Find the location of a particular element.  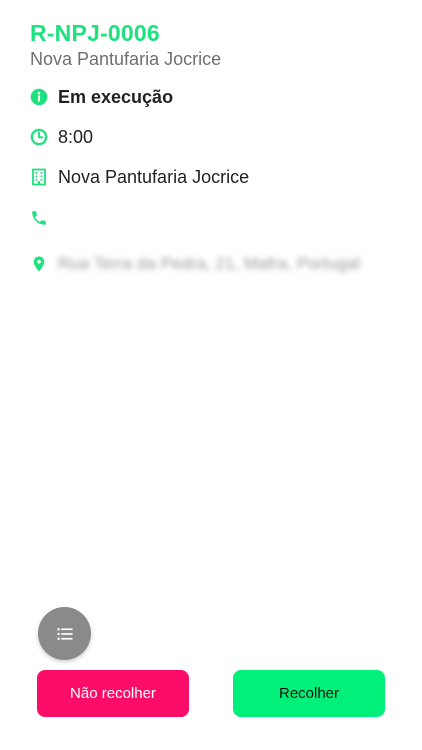

reject-button: Não recolher is located at coordinates (113, 693).